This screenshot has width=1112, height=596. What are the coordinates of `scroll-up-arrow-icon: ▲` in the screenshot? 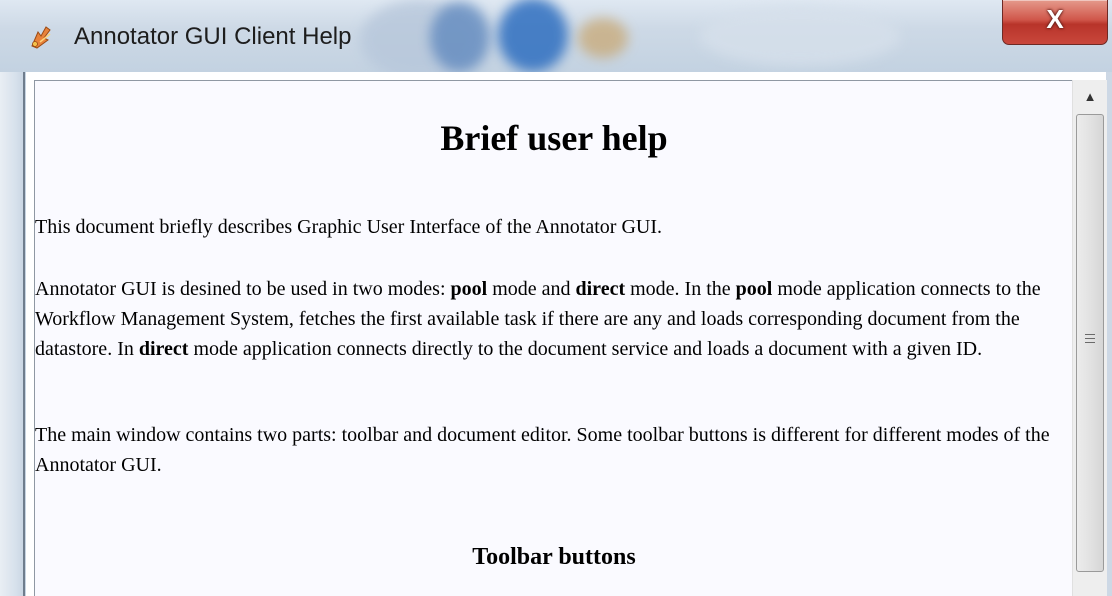 It's located at (1090, 96).